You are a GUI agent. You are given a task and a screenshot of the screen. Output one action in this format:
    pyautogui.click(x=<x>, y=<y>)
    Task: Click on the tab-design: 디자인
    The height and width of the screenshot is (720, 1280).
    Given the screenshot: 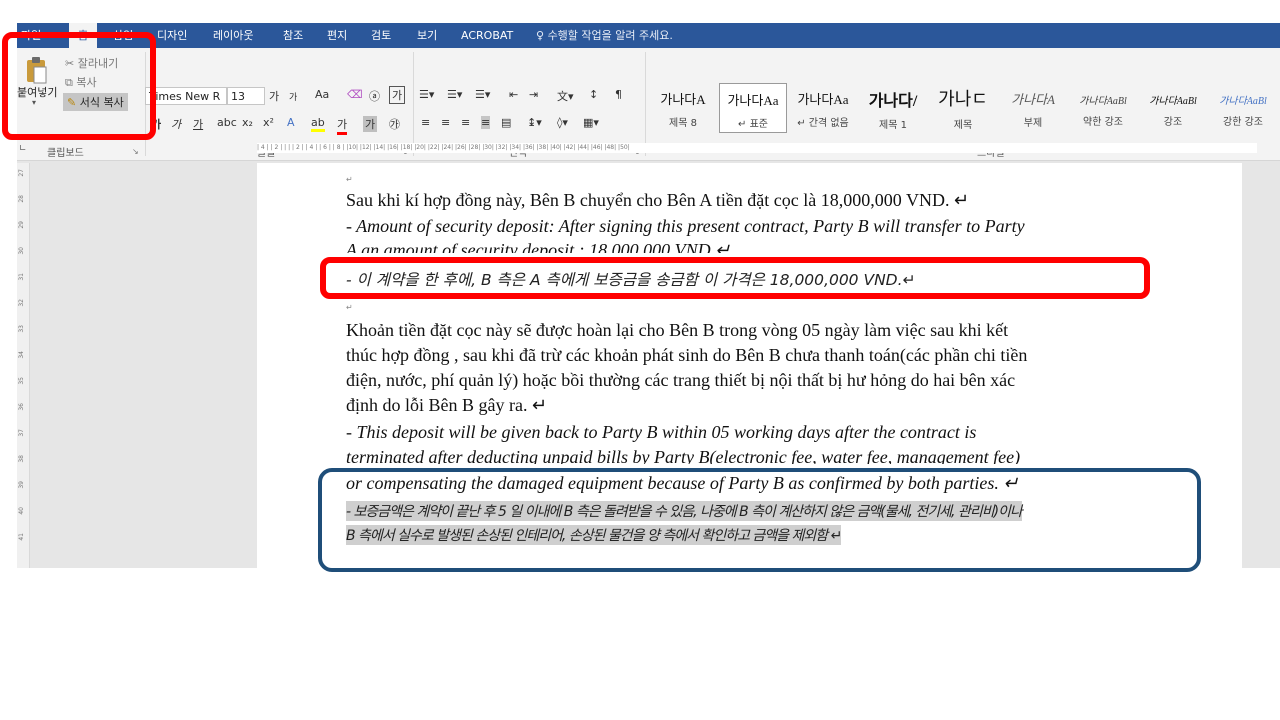 What is the action you would take?
    pyautogui.click(x=172, y=35)
    